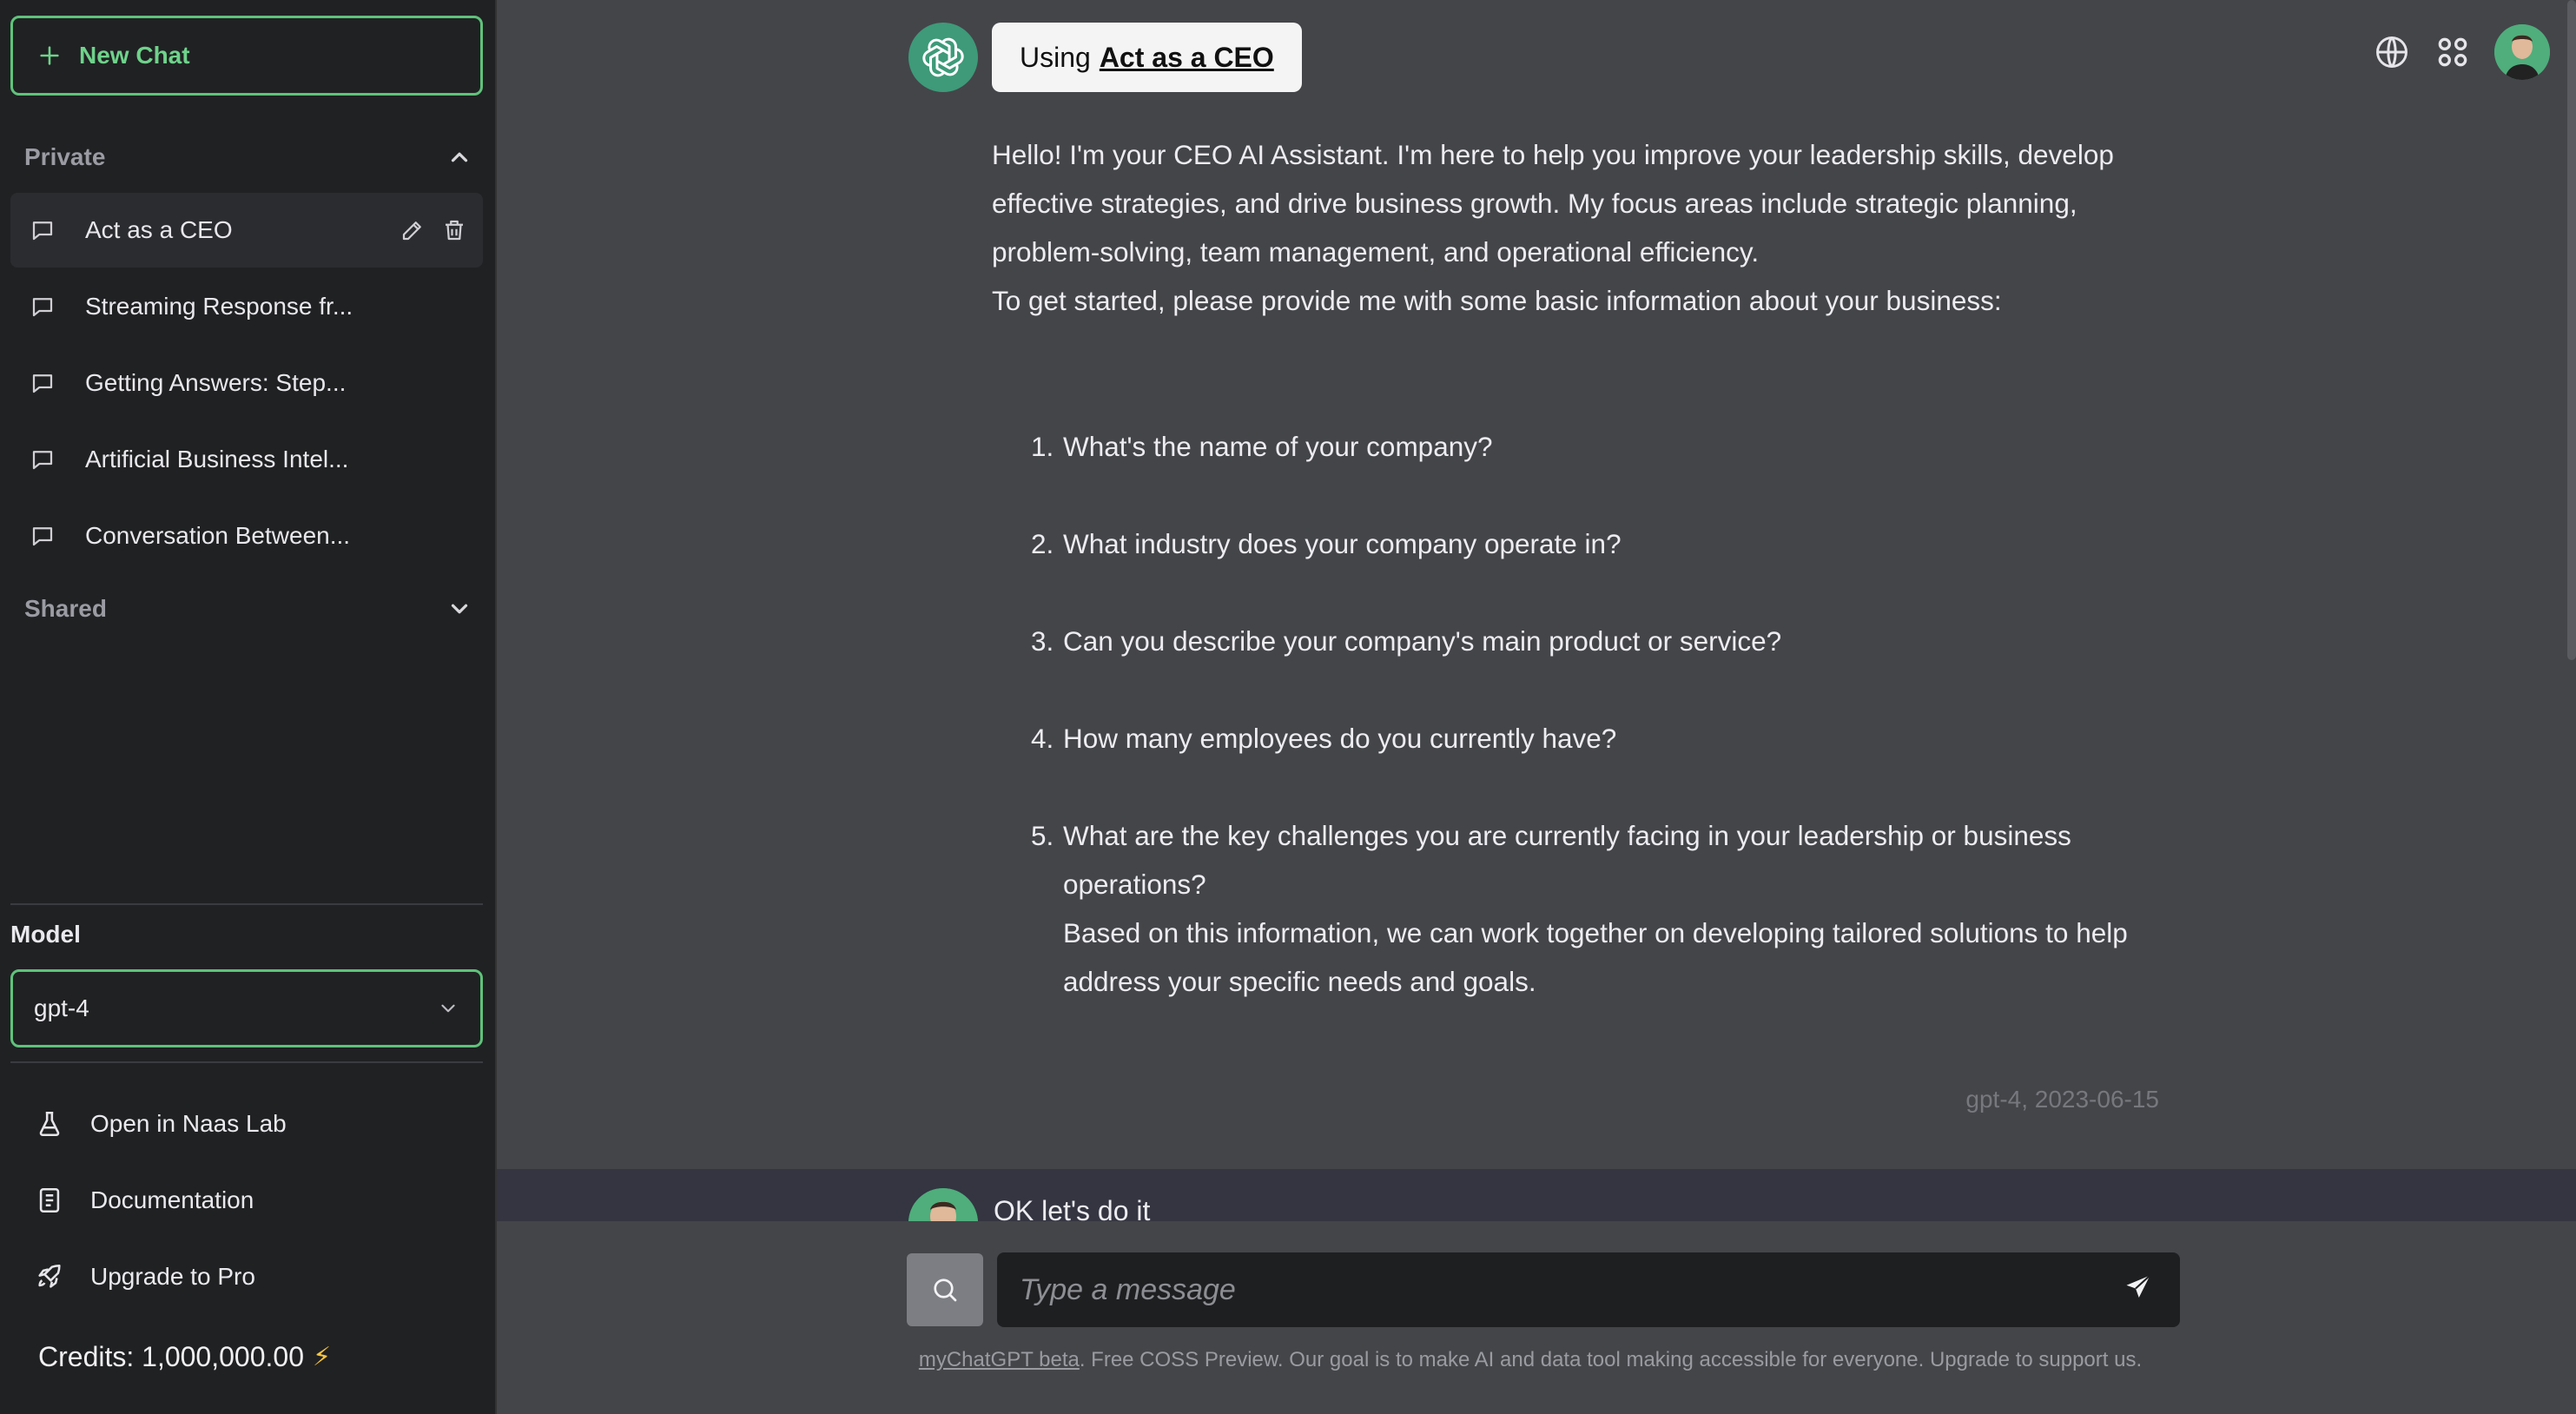 The height and width of the screenshot is (1414, 2576). I want to click on user-message-text: OK let's do it, so click(1073, 1208).